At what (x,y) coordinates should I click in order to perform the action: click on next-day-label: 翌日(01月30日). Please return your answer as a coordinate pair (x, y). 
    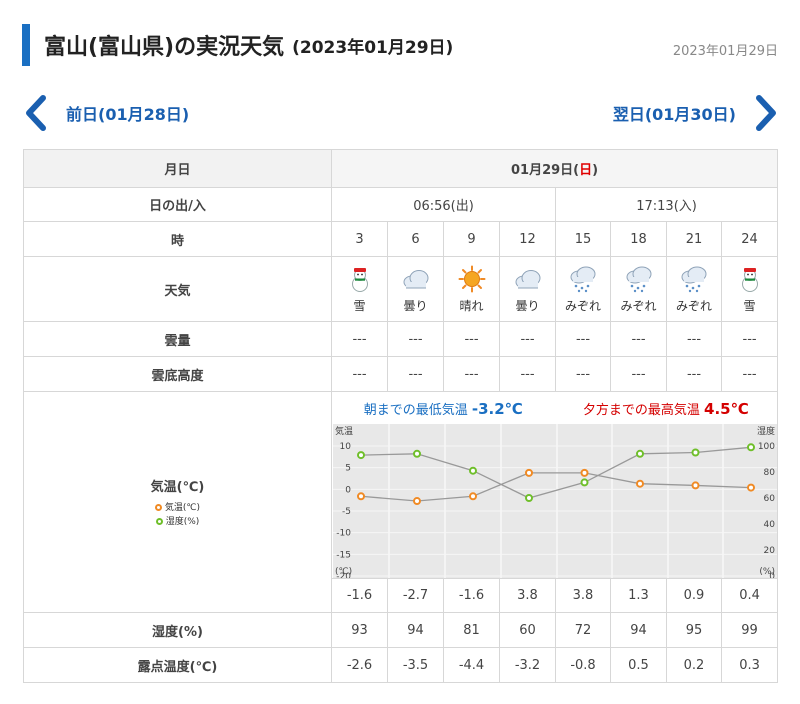
    Looking at the image, I should click on (674, 114).